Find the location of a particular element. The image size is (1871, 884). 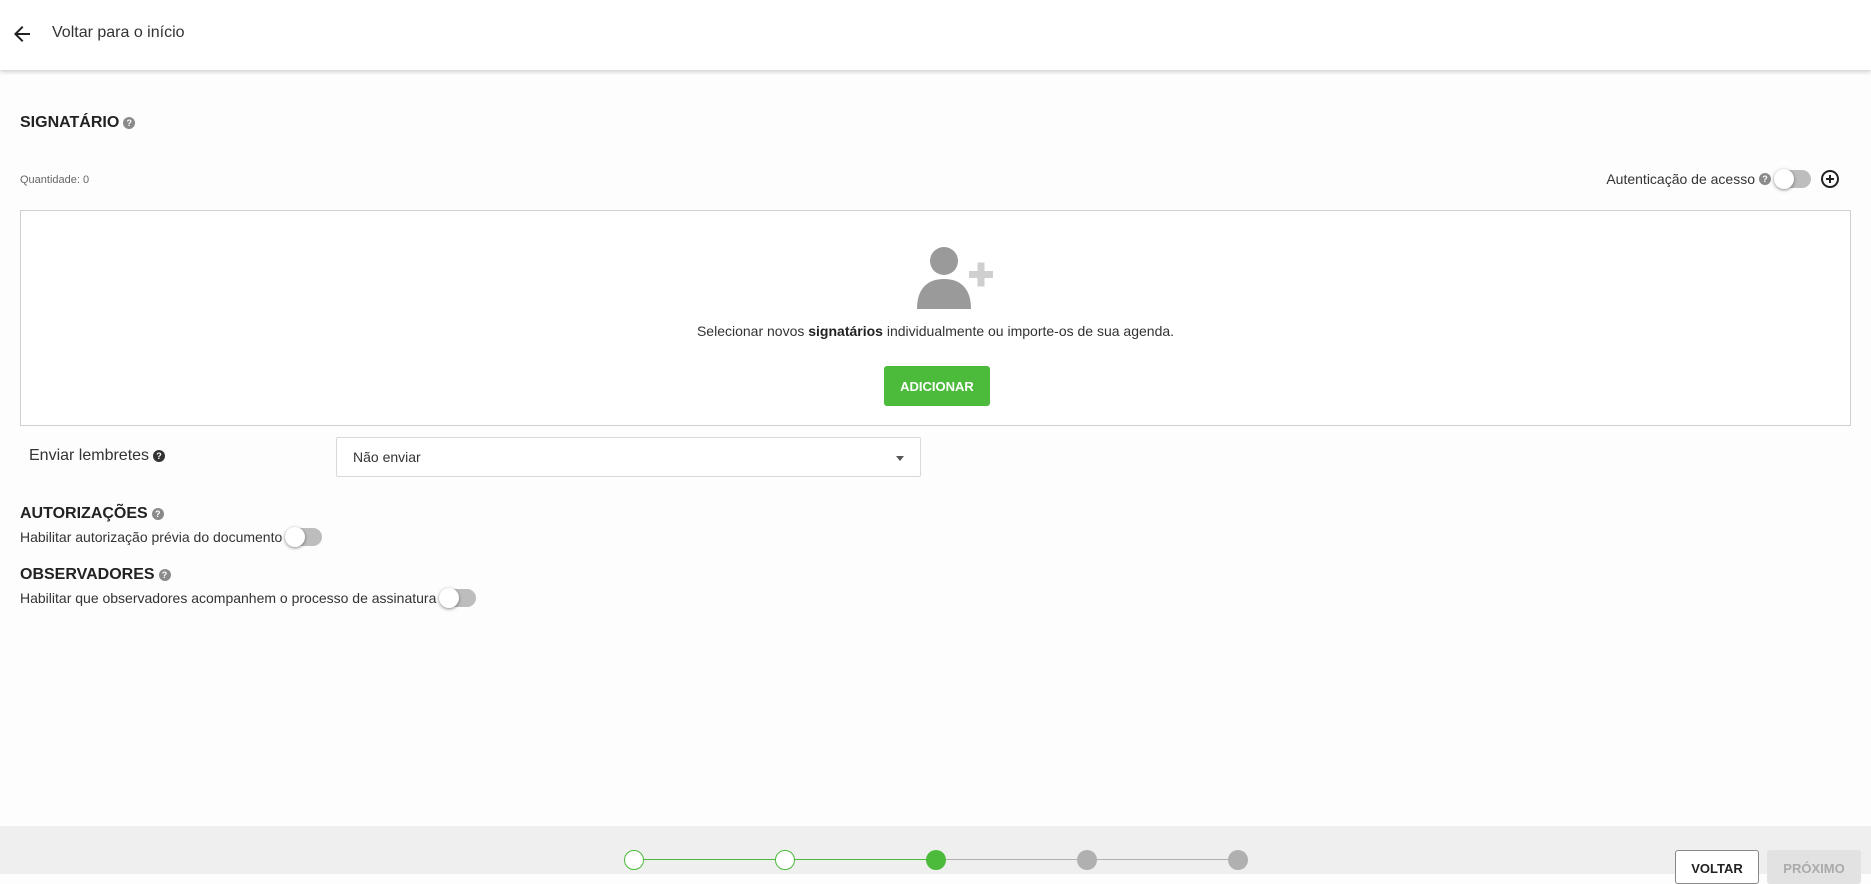

reminders-selected-value: Não enviar is located at coordinates (387, 457).